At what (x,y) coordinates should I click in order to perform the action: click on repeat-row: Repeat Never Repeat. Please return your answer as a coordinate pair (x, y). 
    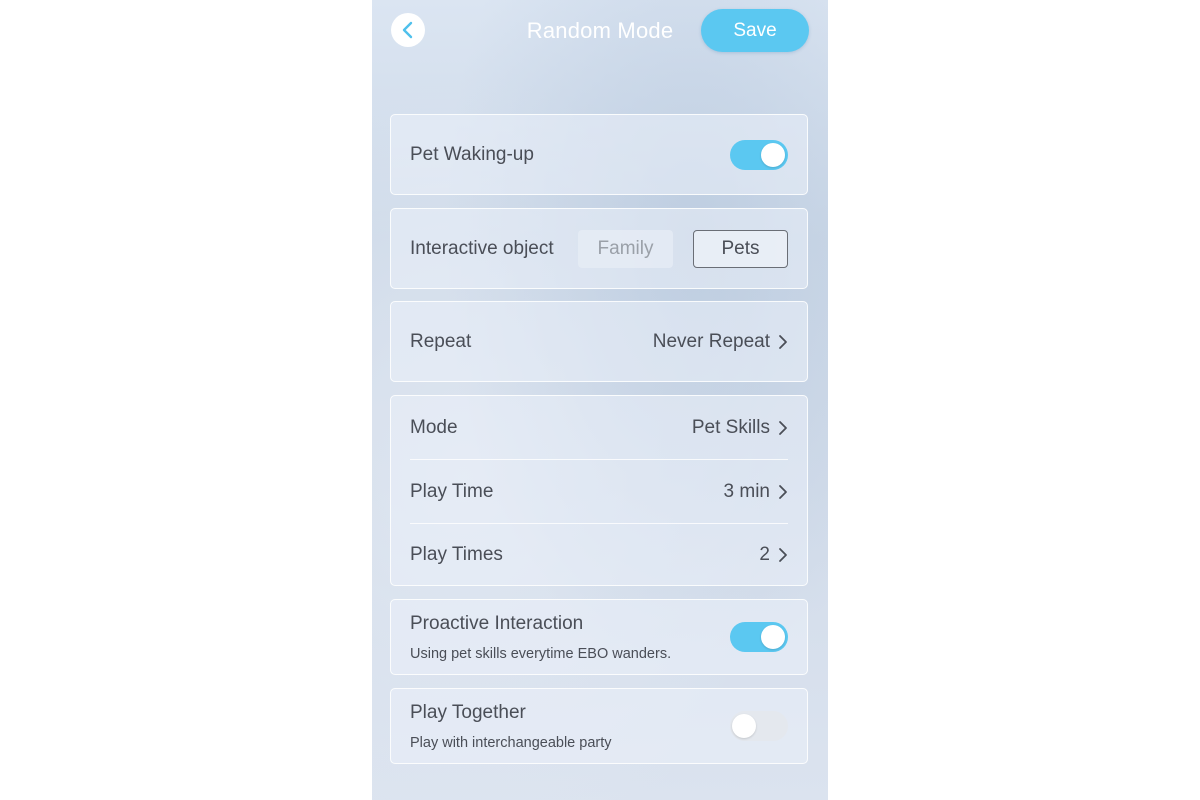
    Looking at the image, I should click on (599, 341).